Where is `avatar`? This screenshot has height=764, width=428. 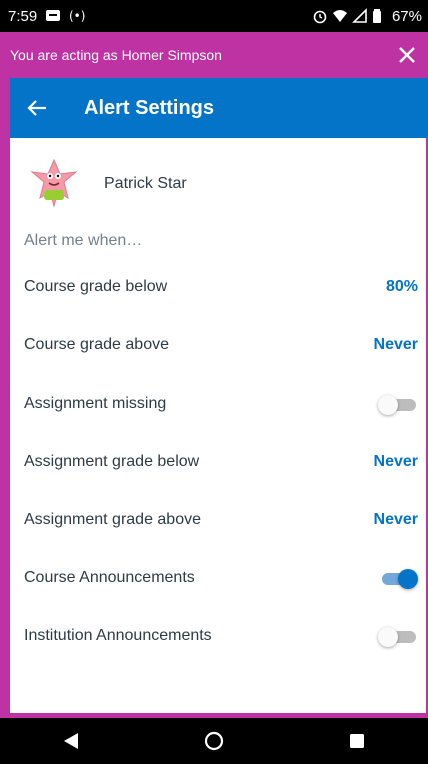 avatar is located at coordinates (54, 184).